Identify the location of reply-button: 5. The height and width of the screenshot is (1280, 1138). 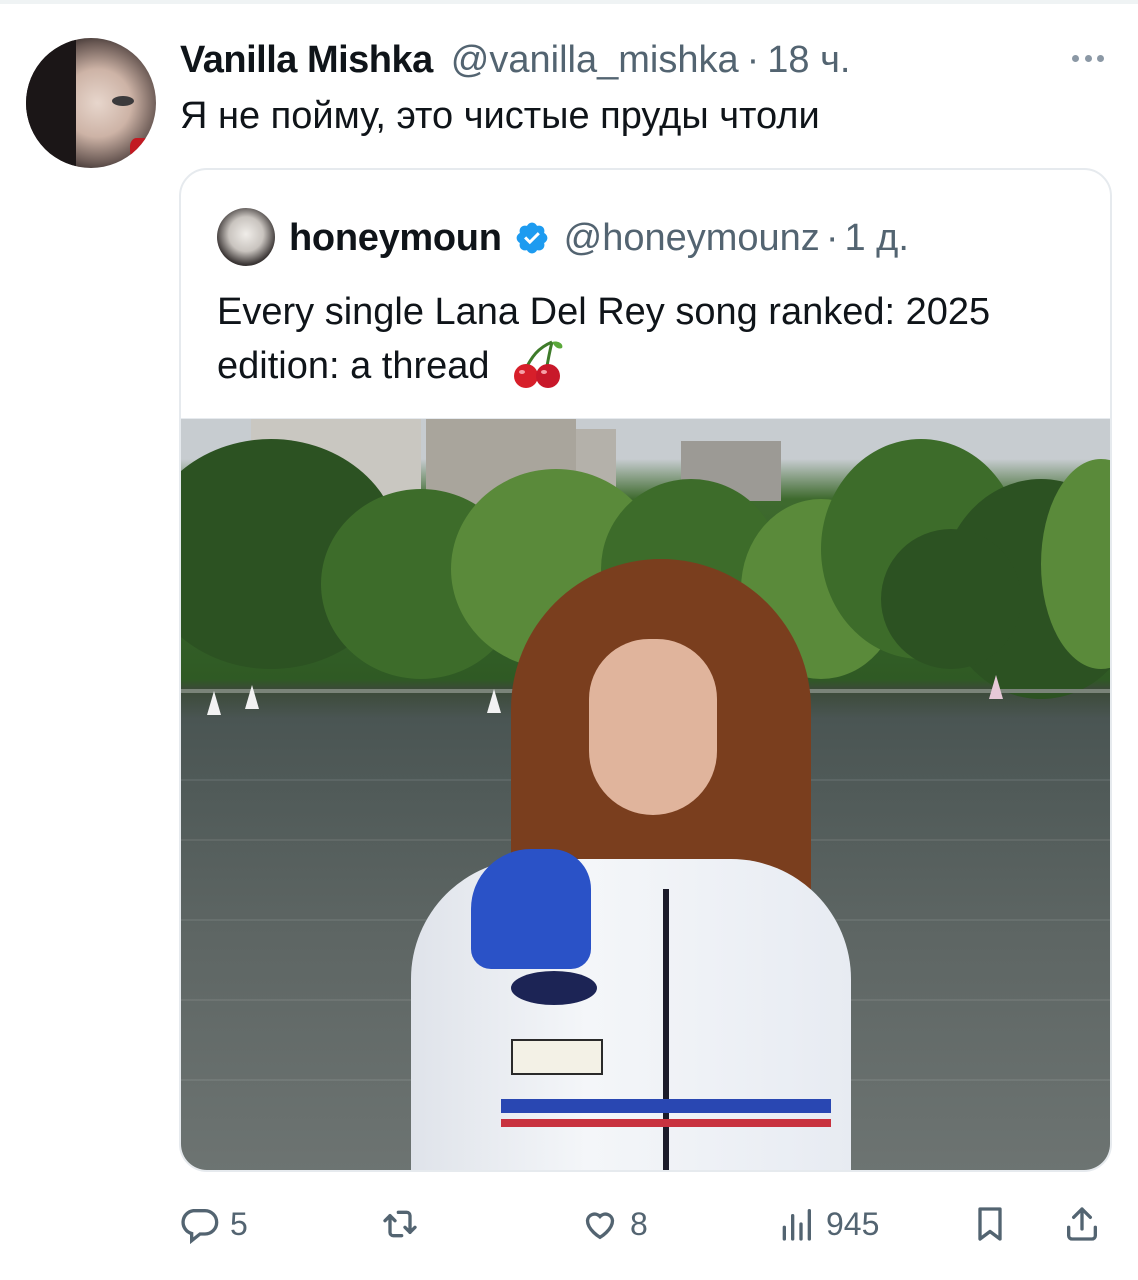
(214, 1224).